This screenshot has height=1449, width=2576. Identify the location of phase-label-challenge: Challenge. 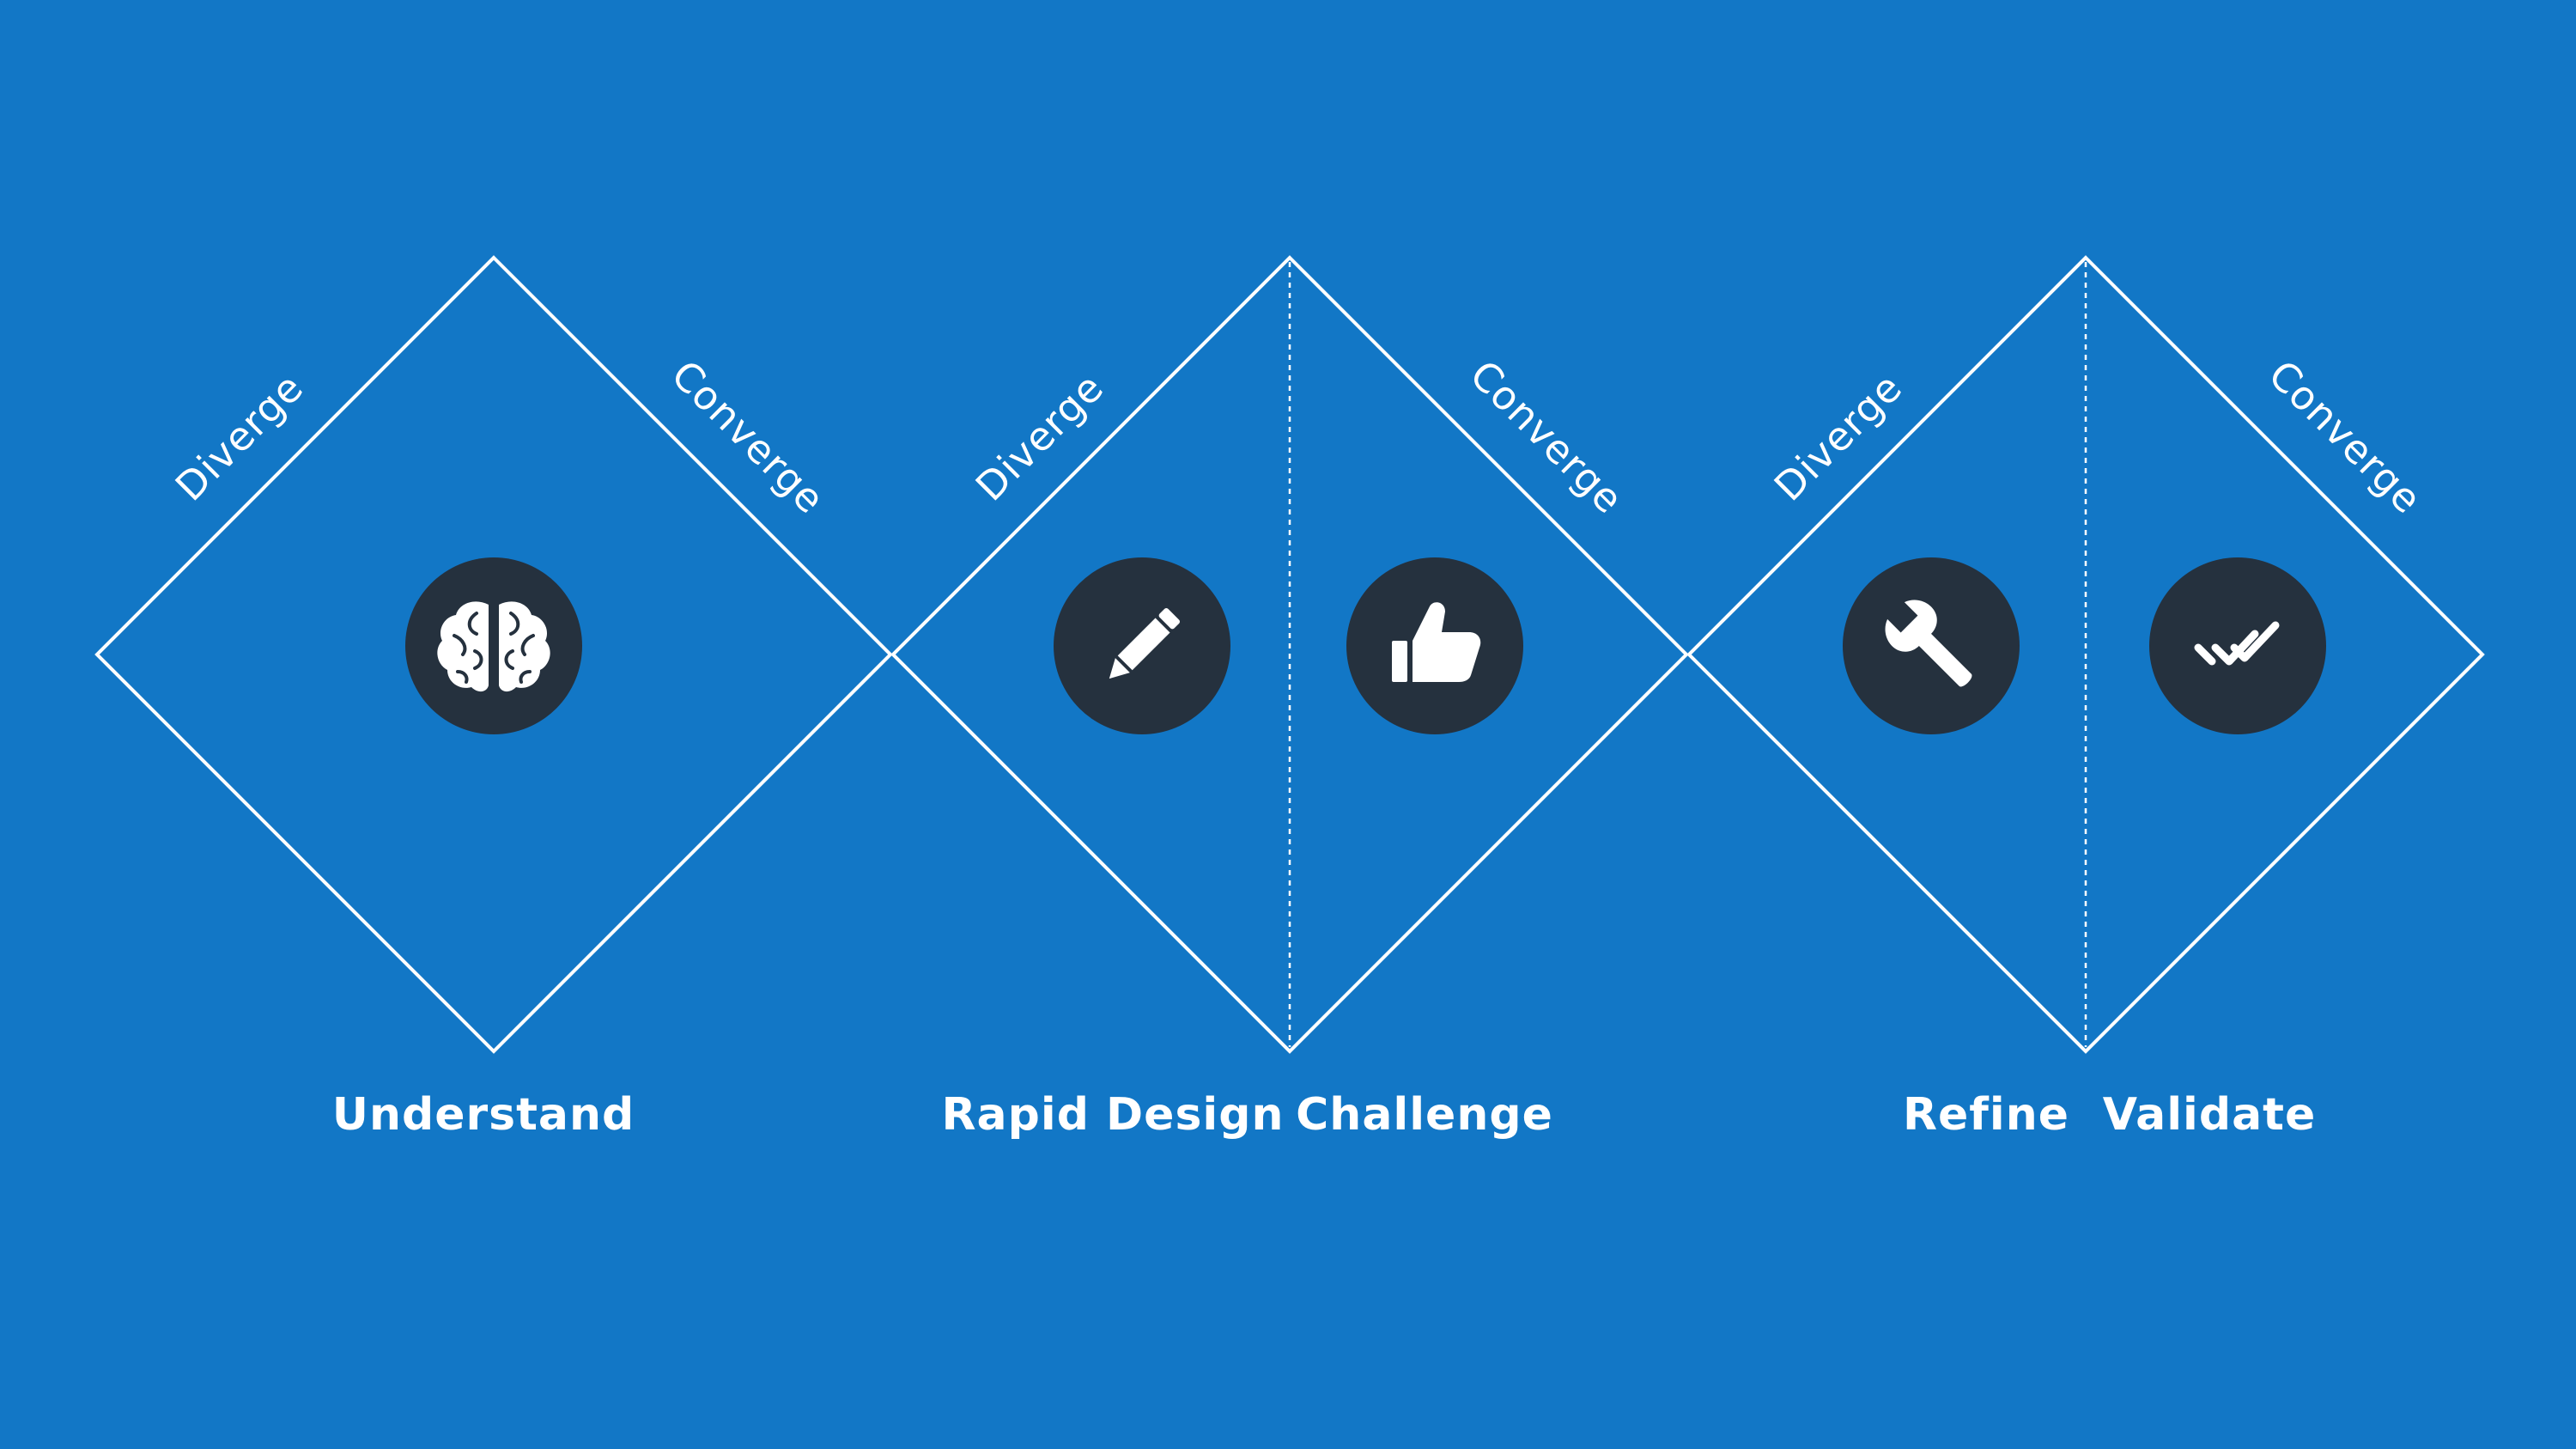
(1425, 1115).